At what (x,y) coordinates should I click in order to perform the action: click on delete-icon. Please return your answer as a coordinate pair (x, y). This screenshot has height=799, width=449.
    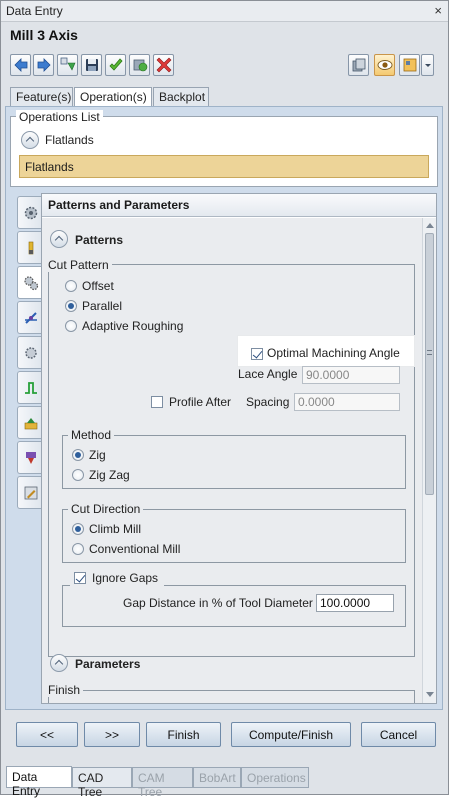
    Looking at the image, I should click on (163, 65).